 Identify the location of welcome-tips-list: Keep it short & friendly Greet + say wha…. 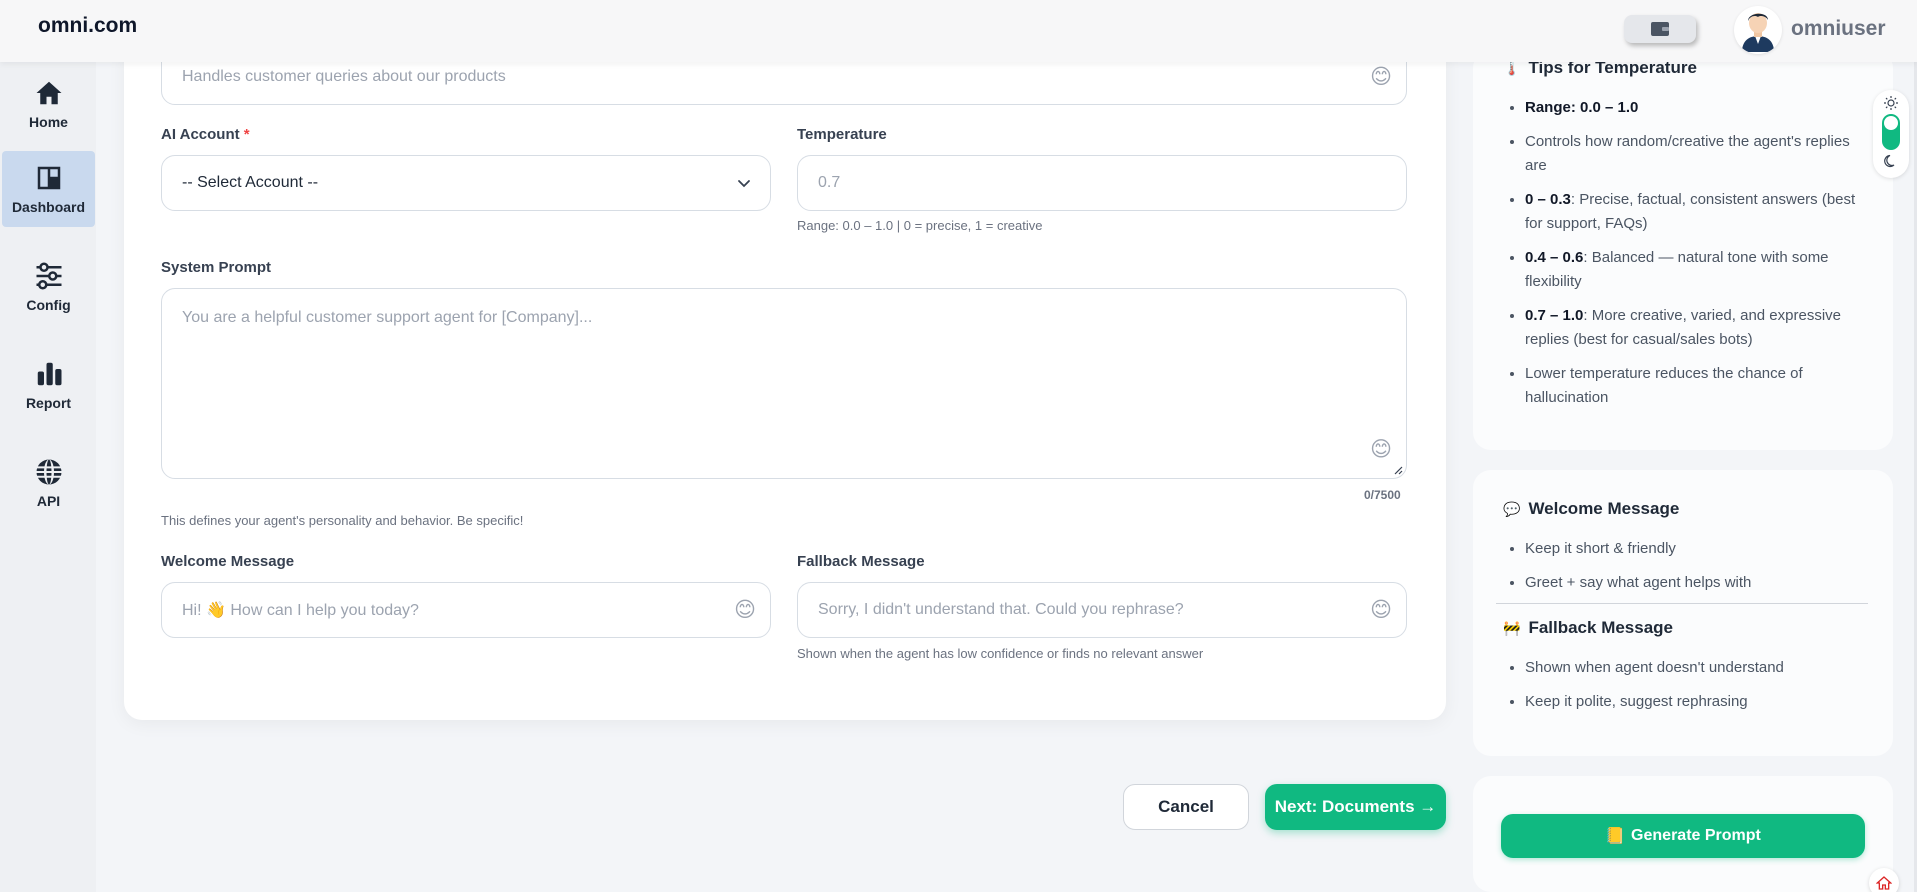
(1690, 566).